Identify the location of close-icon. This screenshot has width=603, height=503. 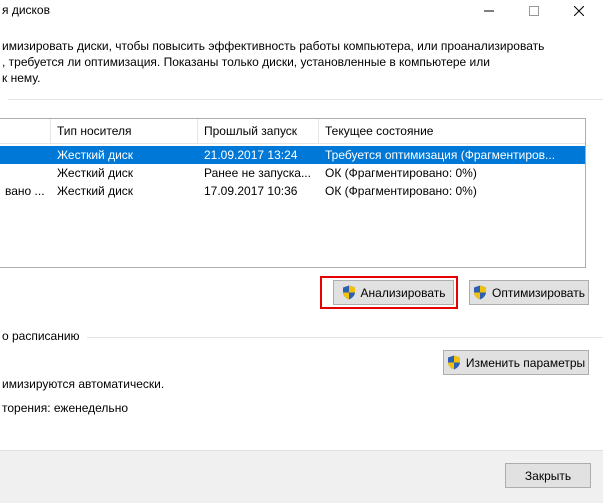
(579, 11).